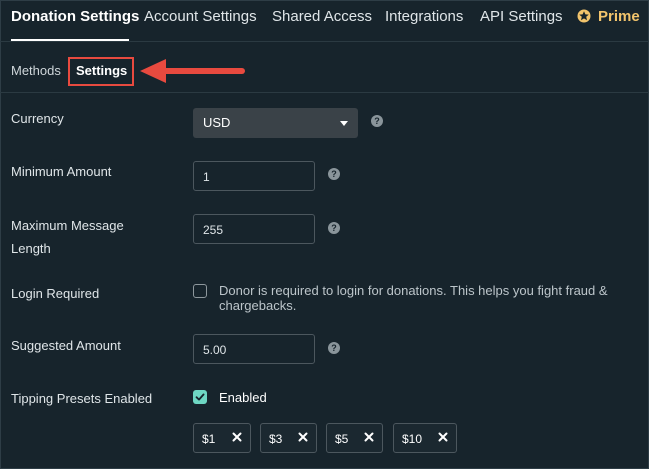  What do you see at coordinates (37, 118) in the screenshot?
I see `currency-label: Currency` at bounding box center [37, 118].